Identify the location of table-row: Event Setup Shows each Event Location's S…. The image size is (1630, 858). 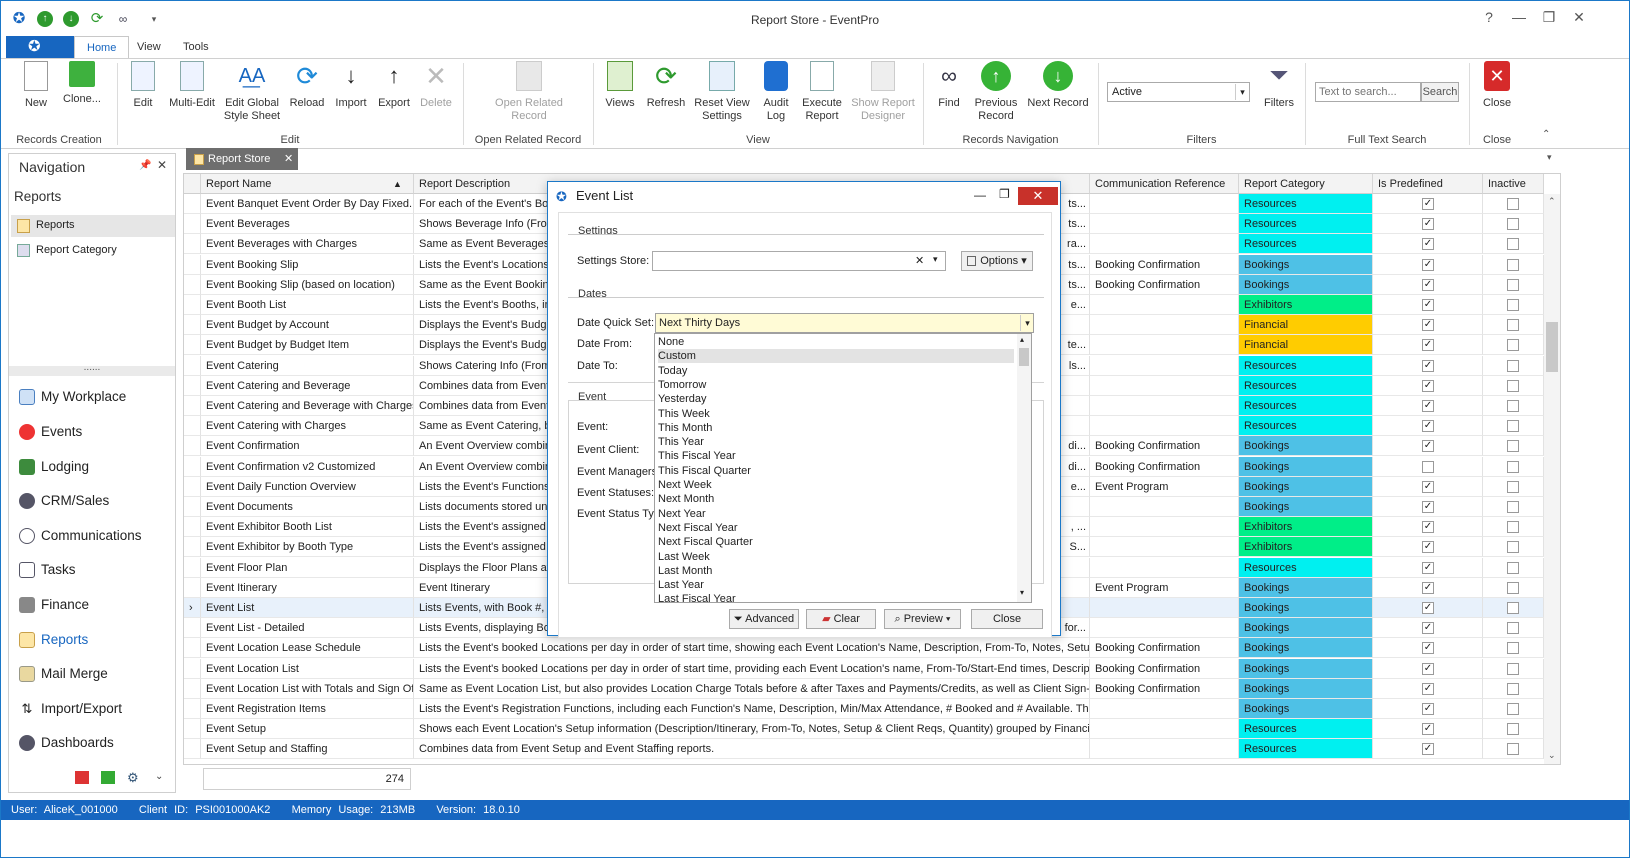
(864, 729).